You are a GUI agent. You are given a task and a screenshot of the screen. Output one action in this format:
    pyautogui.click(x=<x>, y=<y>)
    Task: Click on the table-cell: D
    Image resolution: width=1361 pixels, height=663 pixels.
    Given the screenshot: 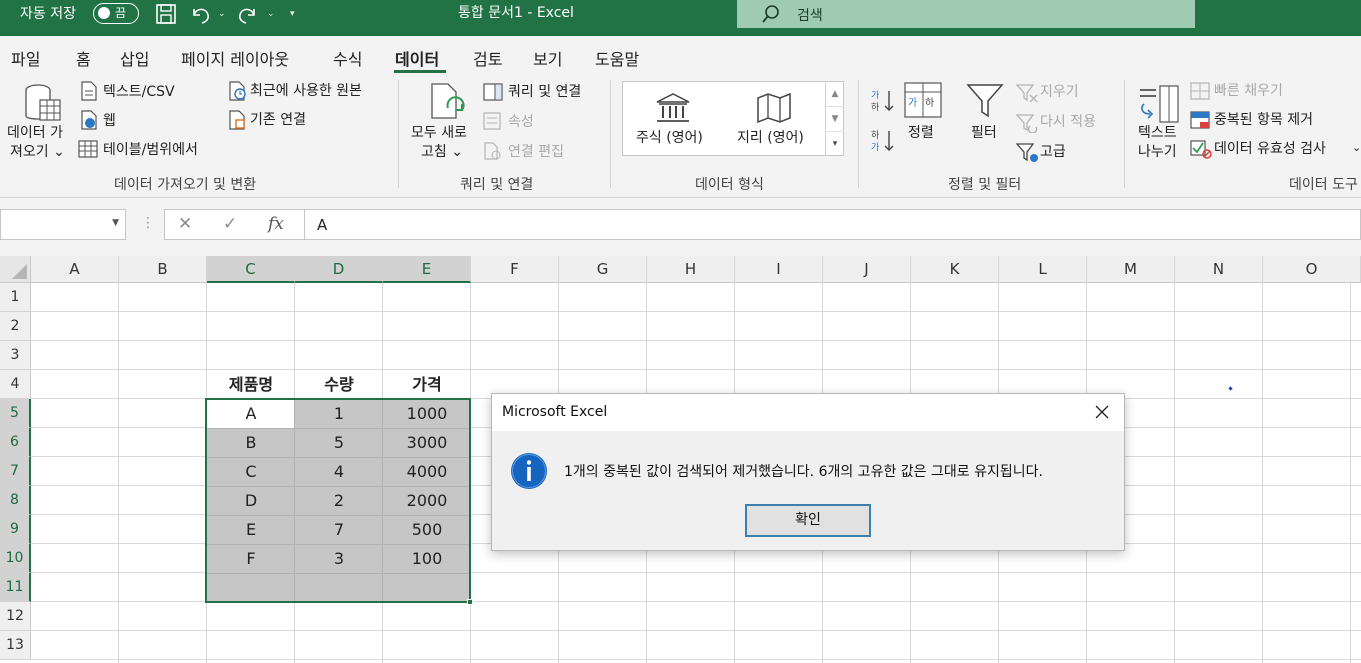 What is the action you would take?
    pyautogui.click(x=251, y=500)
    